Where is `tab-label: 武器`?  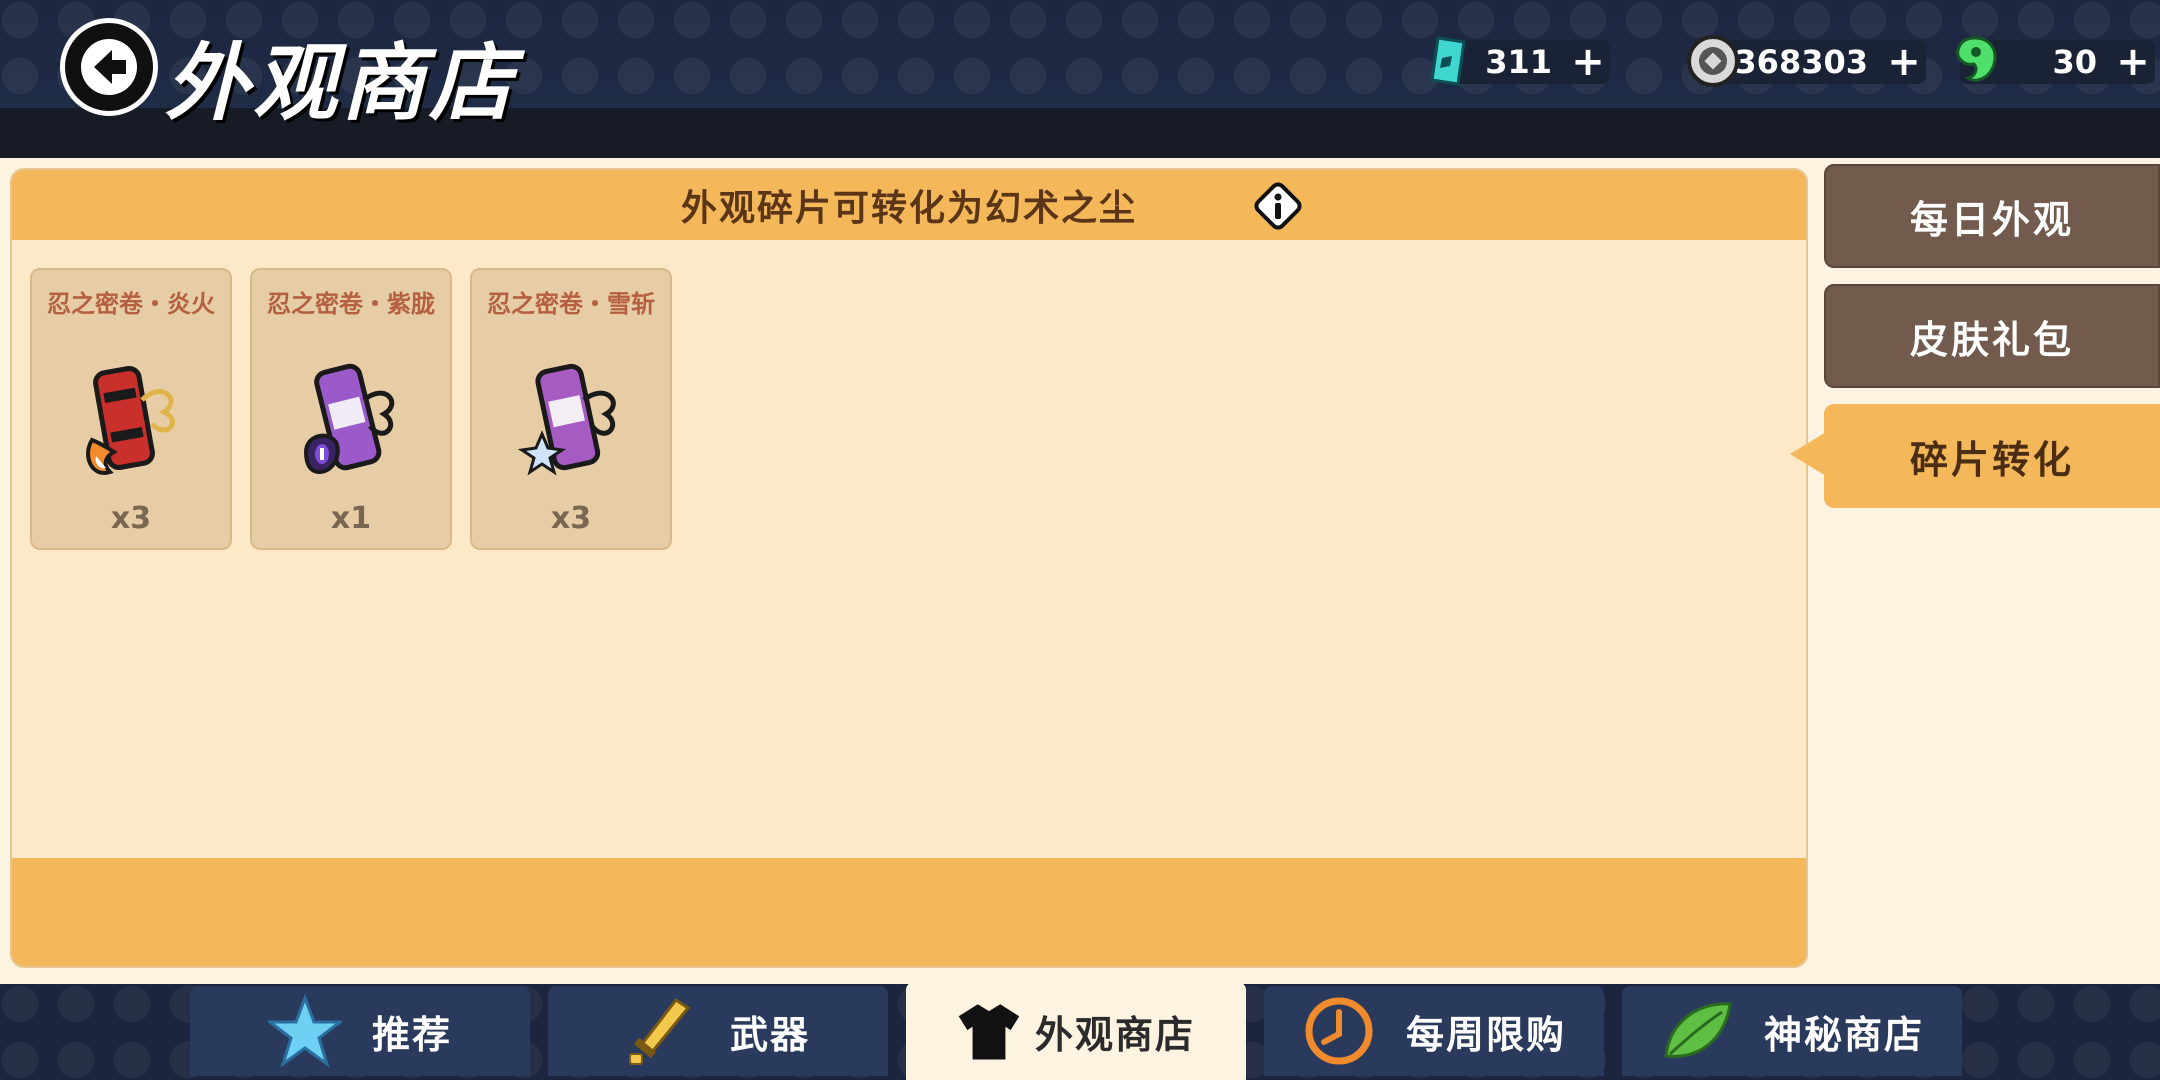 tab-label: 武器 is located at coordinates (769, 1034).